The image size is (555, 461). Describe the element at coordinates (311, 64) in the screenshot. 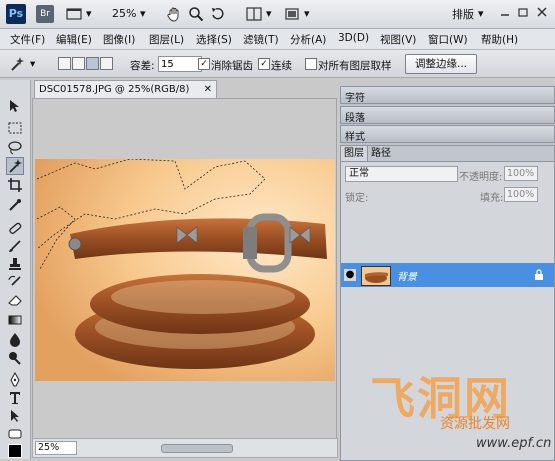

I see `sample-all-layers-checkbox` at that location.